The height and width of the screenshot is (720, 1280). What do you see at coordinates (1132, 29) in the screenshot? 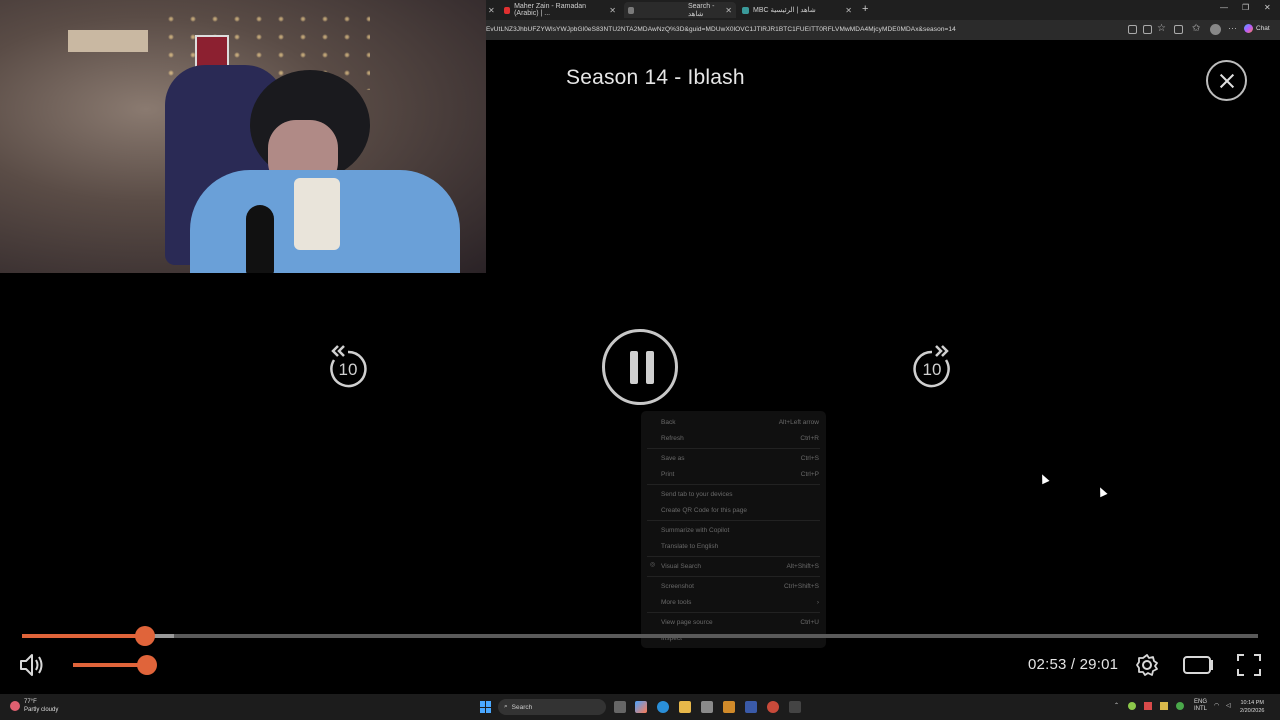
I see `app-available-icon` at bounding box center [1132, 29].